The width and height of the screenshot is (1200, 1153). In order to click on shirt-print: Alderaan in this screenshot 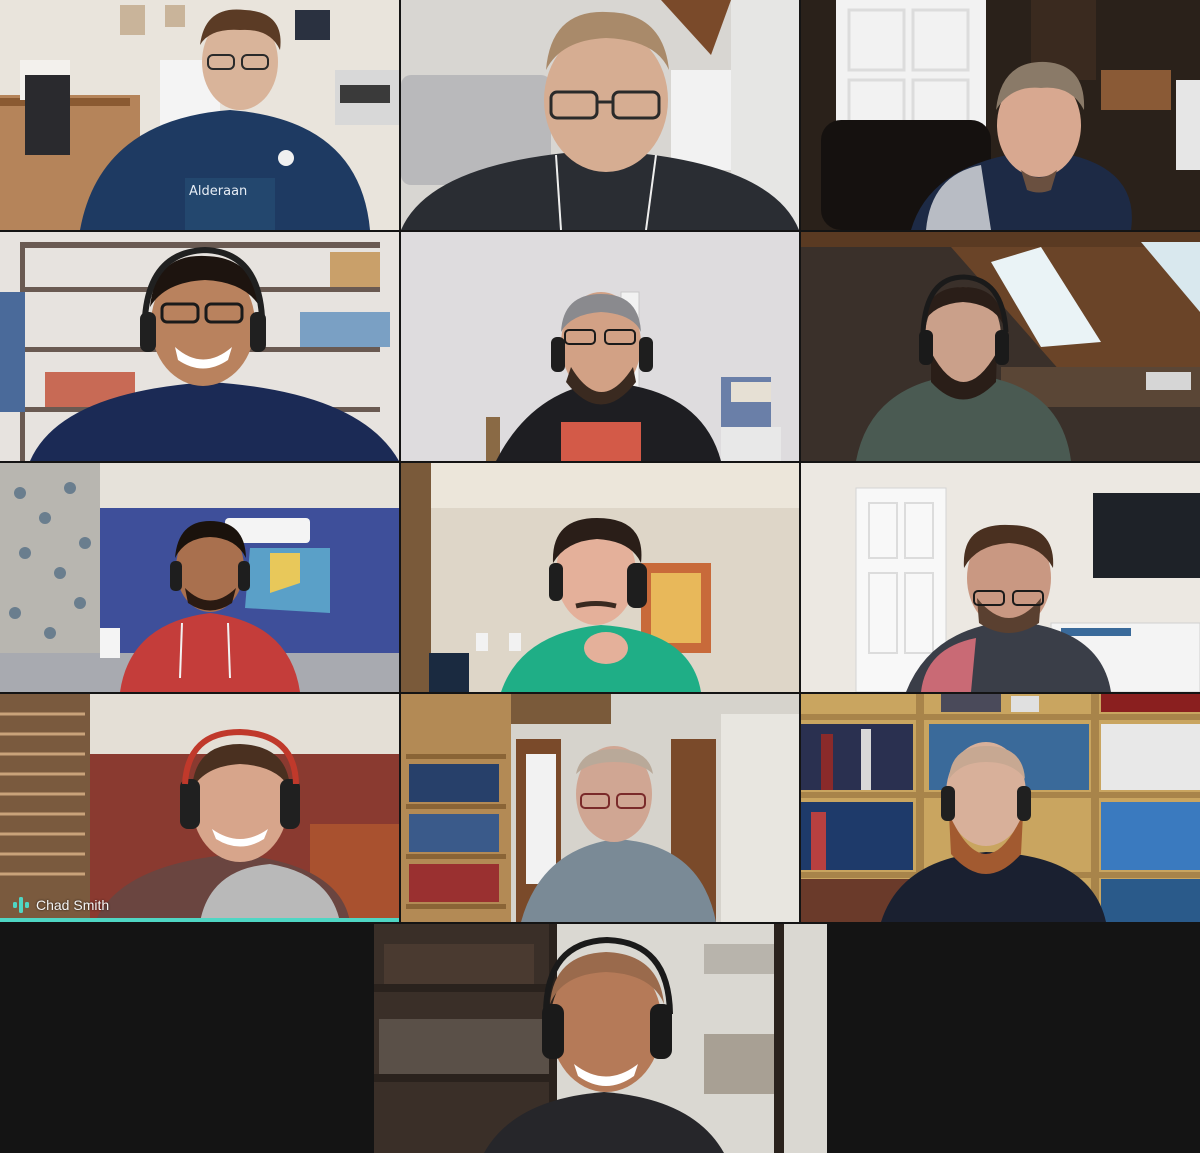, I will do `click(218, 191)`.